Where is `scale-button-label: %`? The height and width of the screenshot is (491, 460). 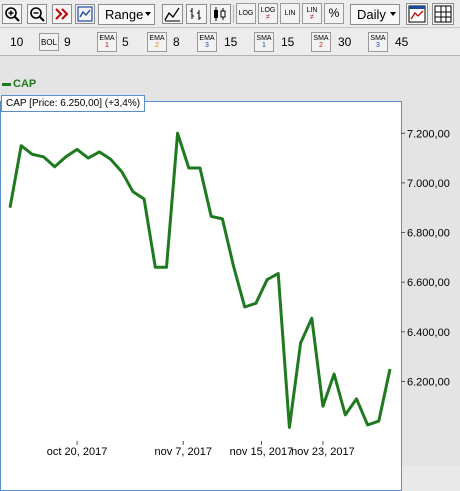
scale-button-label: % is located at coordinates (334, 13).